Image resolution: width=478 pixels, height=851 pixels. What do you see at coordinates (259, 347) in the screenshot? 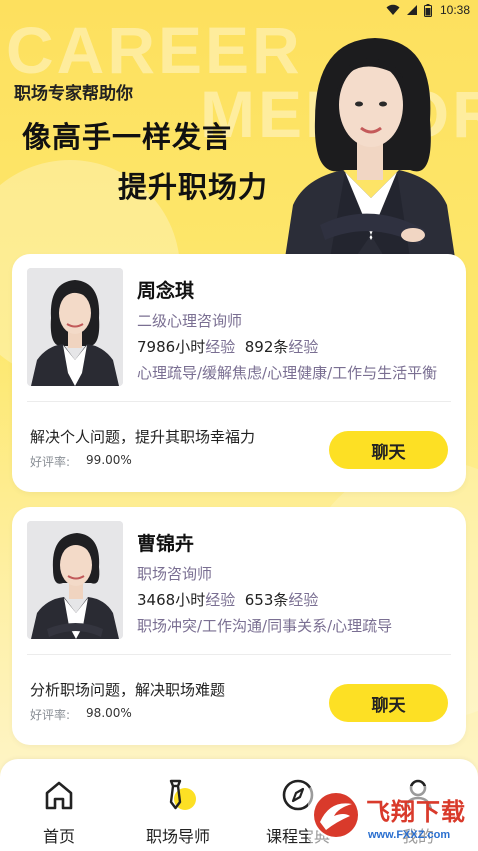
I see `cases-value: 892` at bounding box center [259, 347].